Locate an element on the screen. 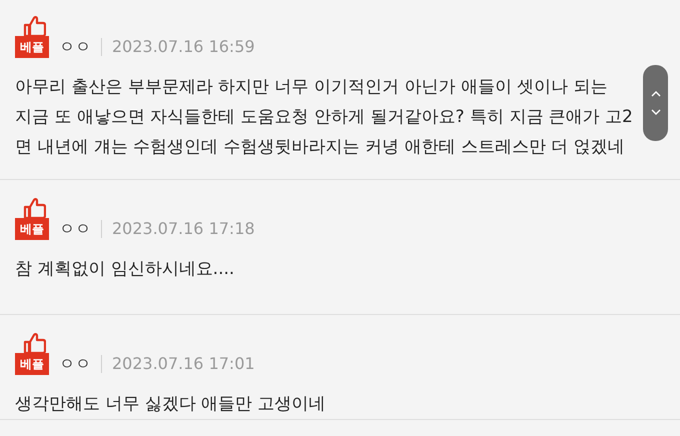 Image resolution: width=680 pixels, height=436 pixels. comment-text: 생각만해도 너무 싫겠다 애들만 고생이네 is located at coordinates (170, 404).